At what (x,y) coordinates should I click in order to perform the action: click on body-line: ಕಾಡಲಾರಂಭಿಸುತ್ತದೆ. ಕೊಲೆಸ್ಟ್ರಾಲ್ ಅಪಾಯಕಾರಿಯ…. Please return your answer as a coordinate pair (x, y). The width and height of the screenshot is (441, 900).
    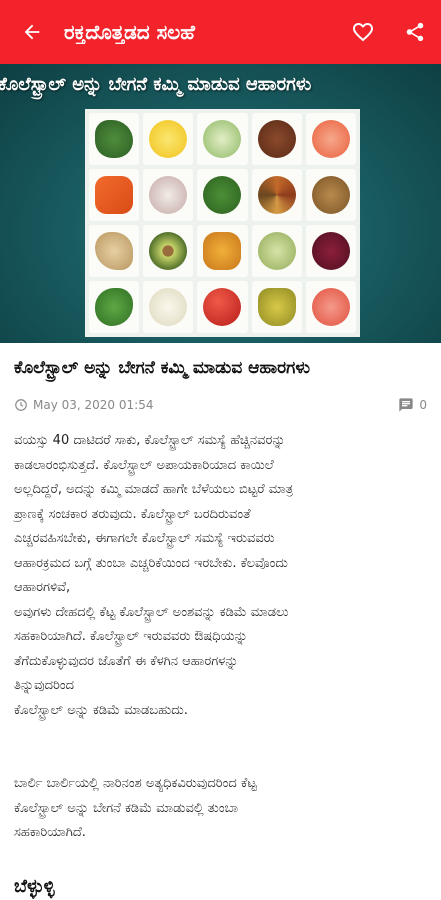
    Looking at the image, I should click on (144, 465).